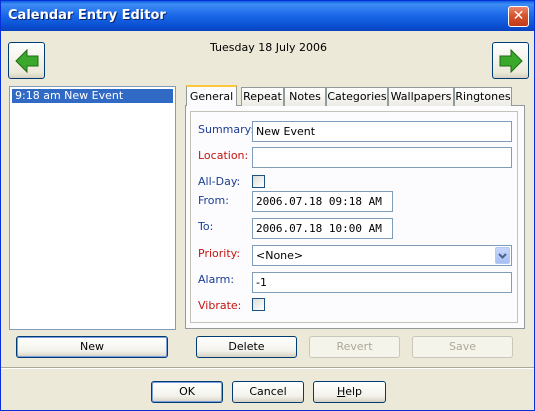 This screenshot has height=411, width=535. Describe the element at coordinates (216, 279) in the screenshot. I see `alarm-label: Alarm:` at that location.